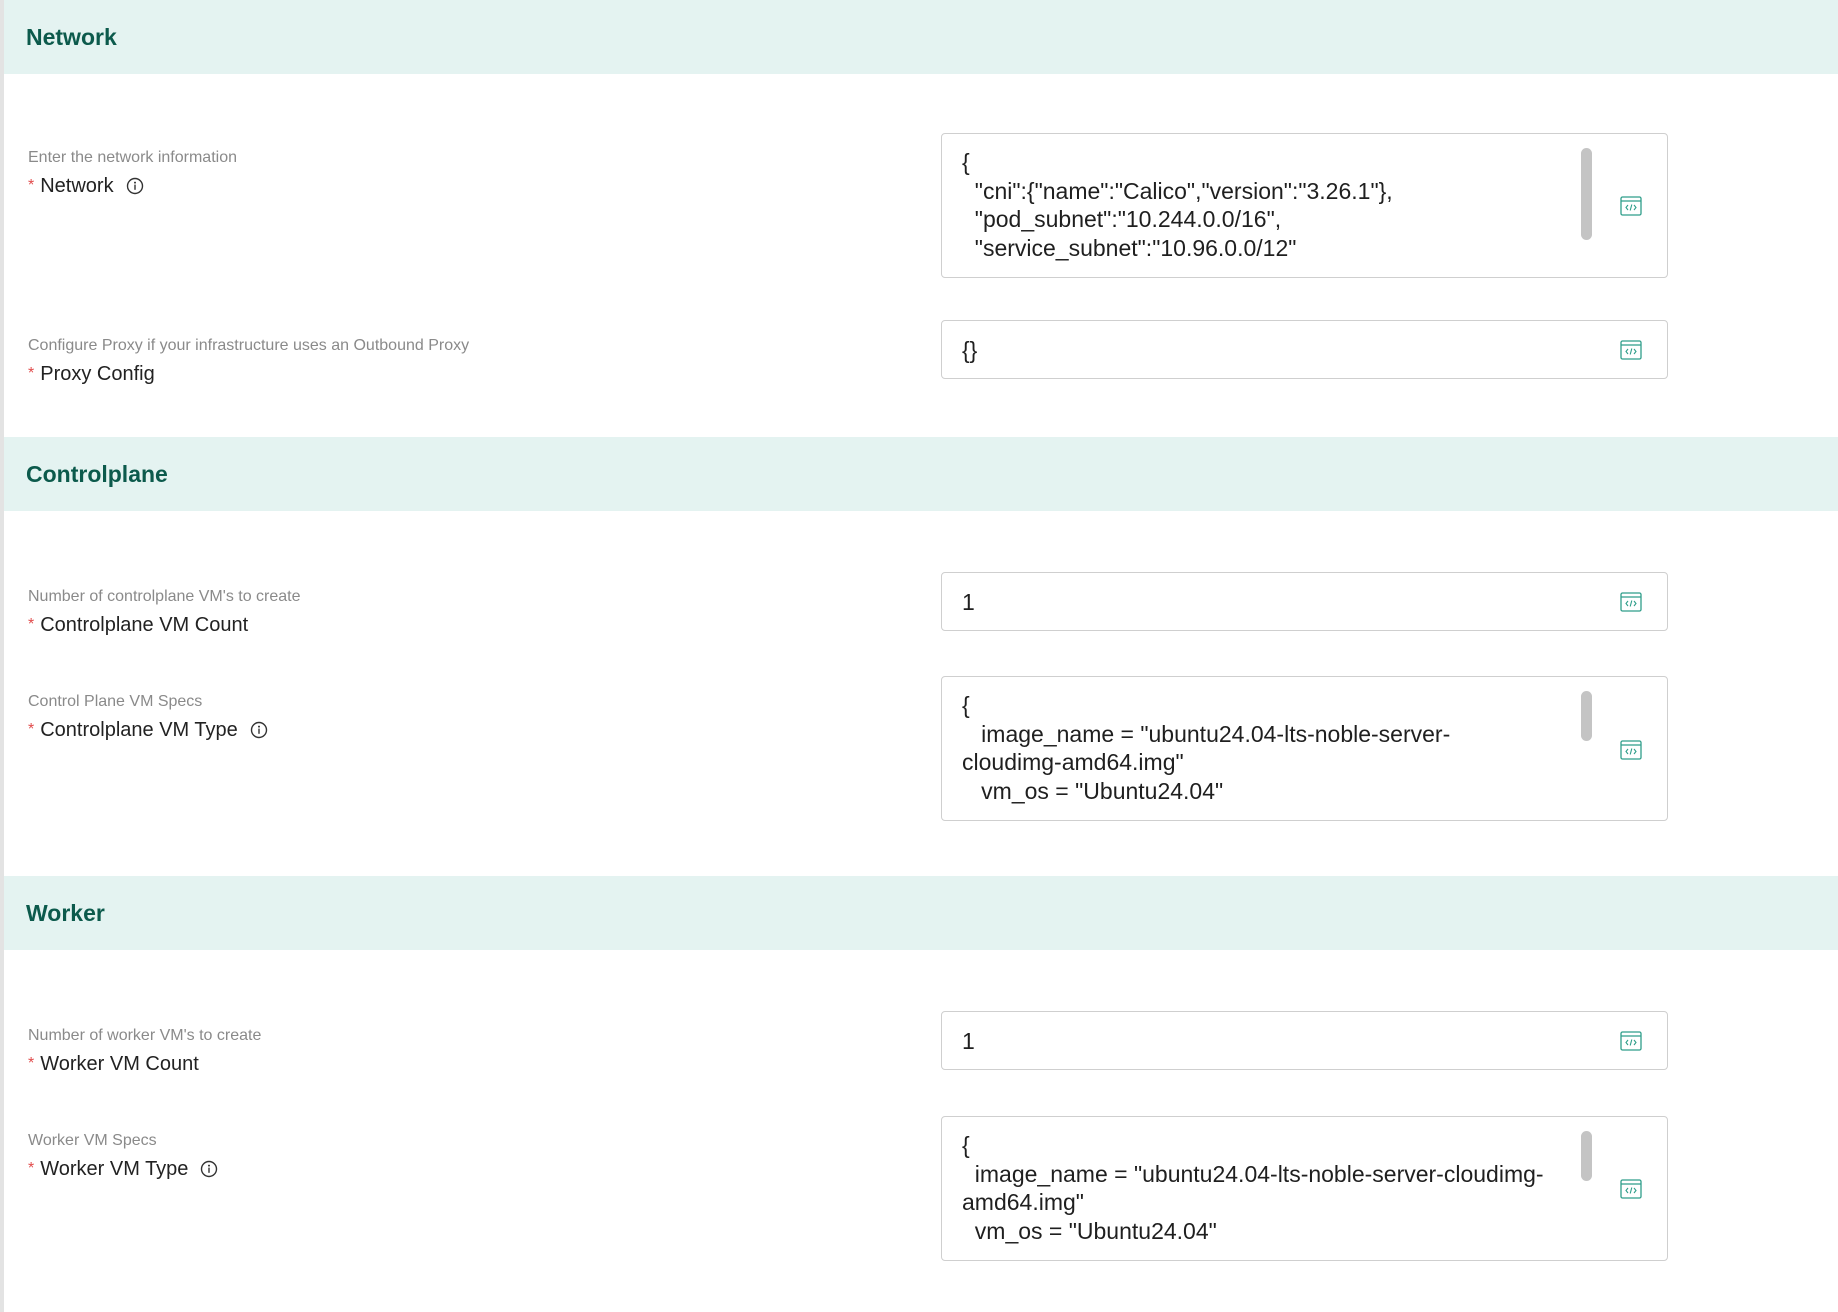  I want to click on proxy-config-field: {}, so click(1304, 349).